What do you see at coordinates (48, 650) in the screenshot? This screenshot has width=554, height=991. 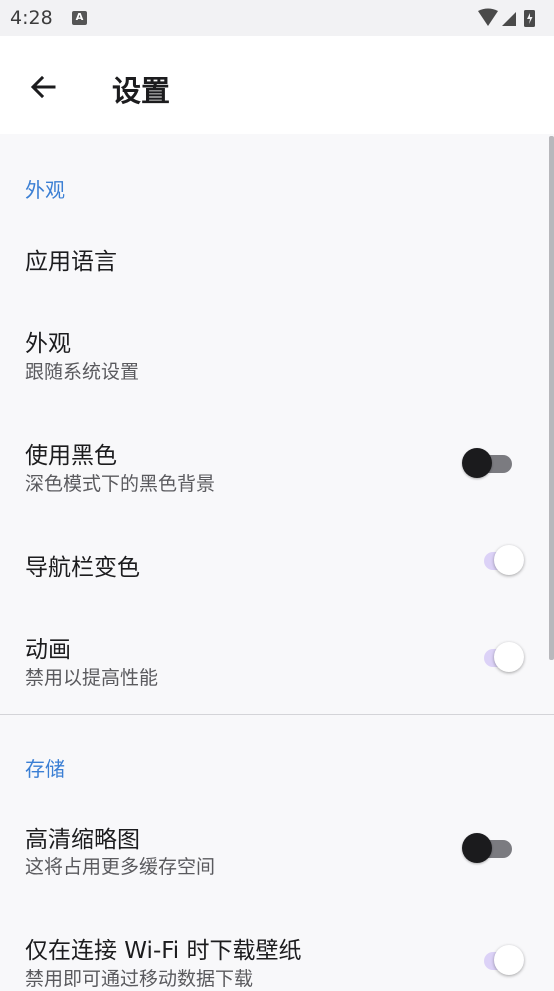 I see `setting-title: 动画` at bounding box center [48, 650].